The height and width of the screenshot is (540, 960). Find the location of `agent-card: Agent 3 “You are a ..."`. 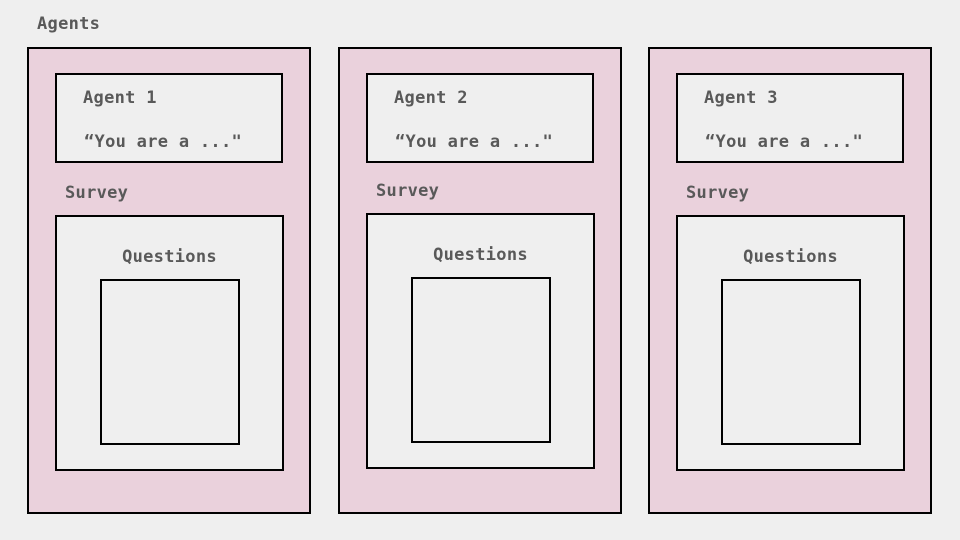

agent-card: Agent 3 “You are a ..." is located at coordinates (790, 118).